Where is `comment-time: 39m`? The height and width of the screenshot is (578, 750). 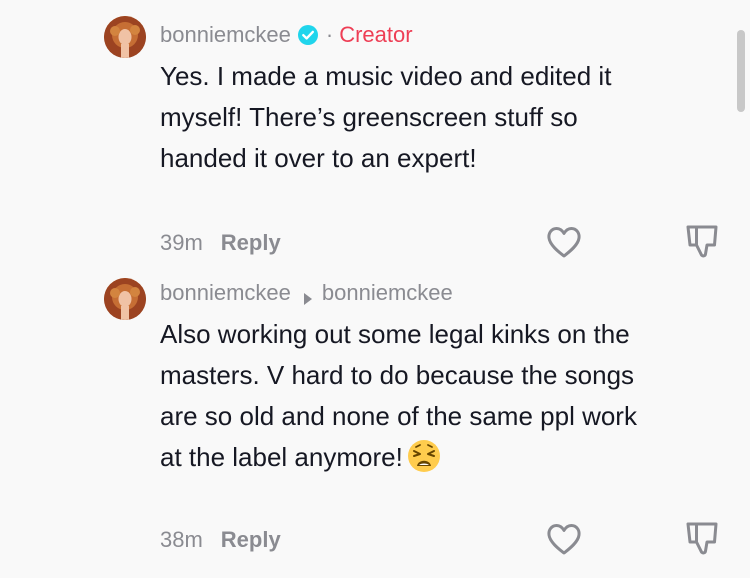 comment-time: 39m is located at coordinates (181, 242).